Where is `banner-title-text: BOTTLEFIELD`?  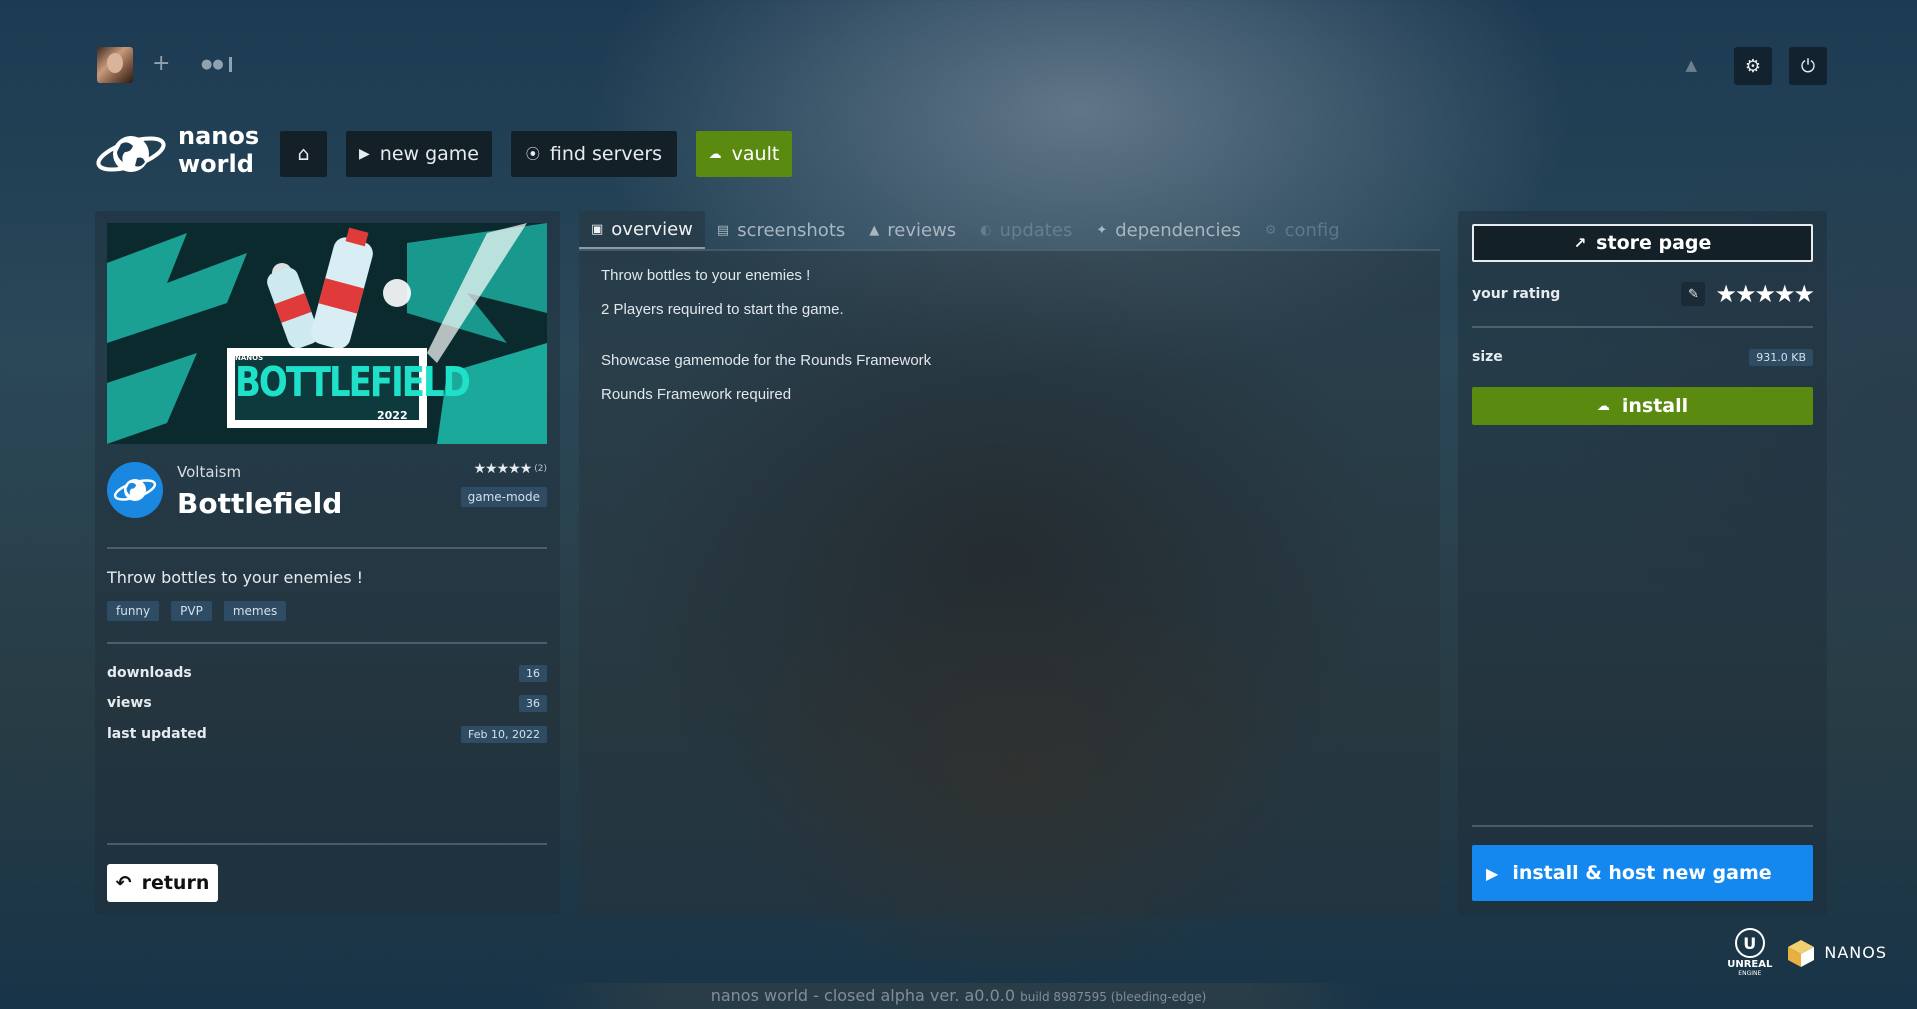 banner-title-text: BOTTLEFIELD is located at coordinates (353, 383).